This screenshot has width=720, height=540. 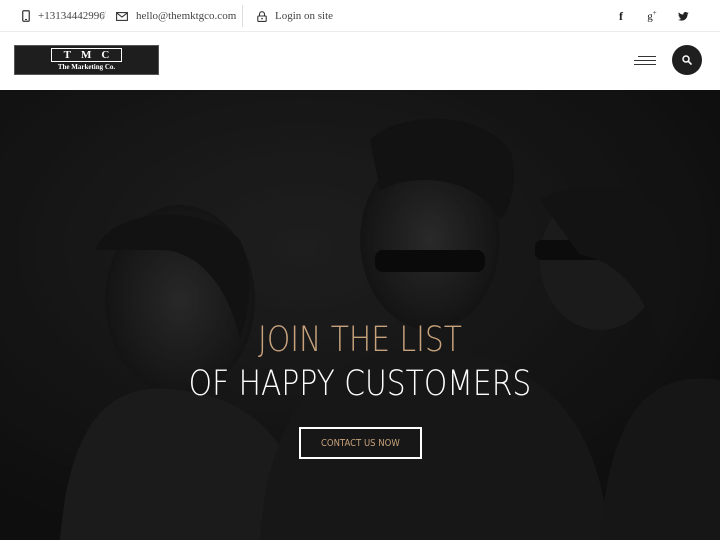 I want to click on logo-mark: TMC, so click(x=86, y=55).